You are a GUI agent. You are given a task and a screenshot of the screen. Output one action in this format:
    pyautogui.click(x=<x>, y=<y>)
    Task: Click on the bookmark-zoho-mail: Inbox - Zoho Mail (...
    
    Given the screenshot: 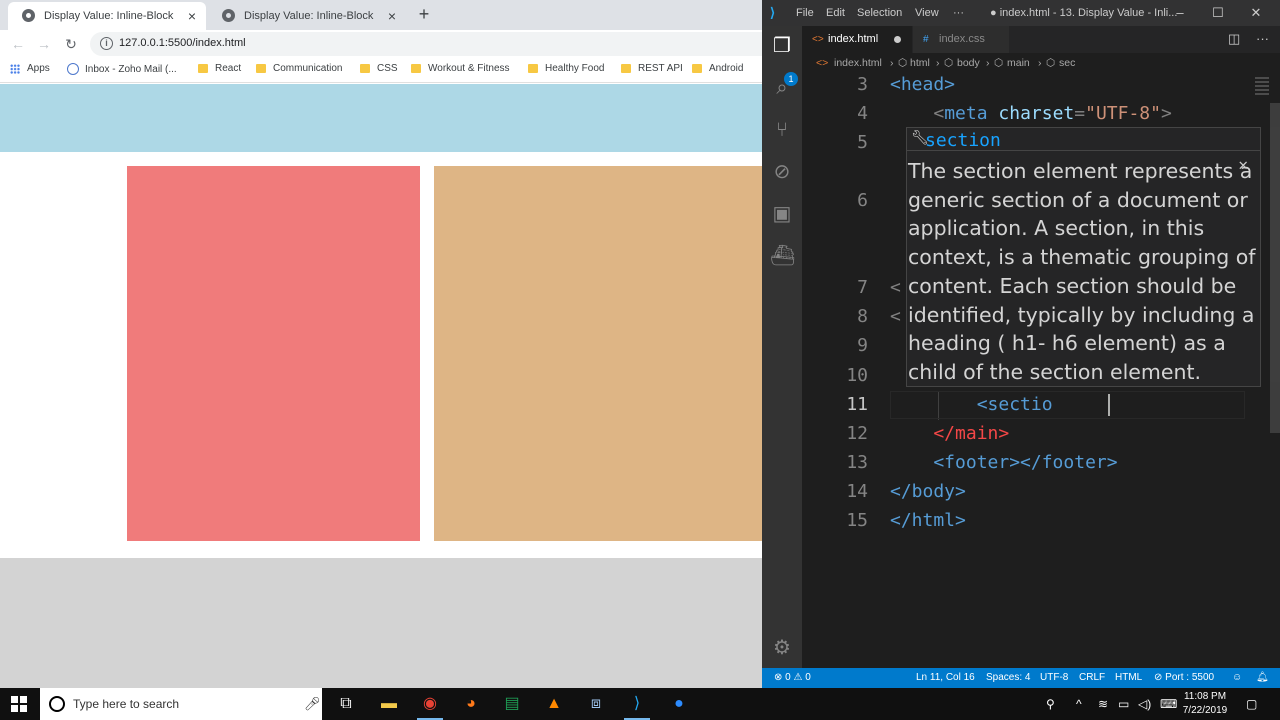 What is the action you would take?
    pyautogui.click(x=122, y=69)
    